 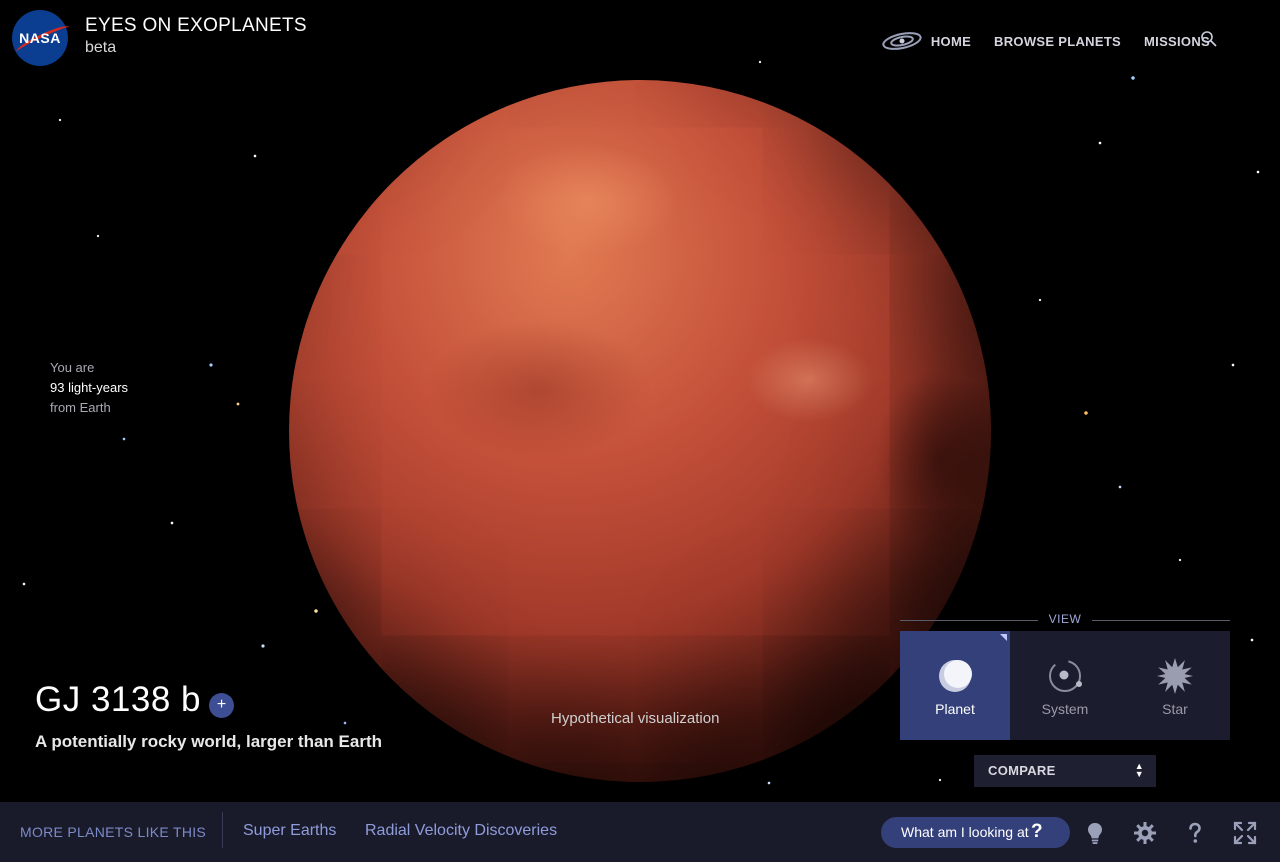 I want to click on main-nav: HOME BROWSE PLANETS MISSIONS, so click(x=1045, y=41).